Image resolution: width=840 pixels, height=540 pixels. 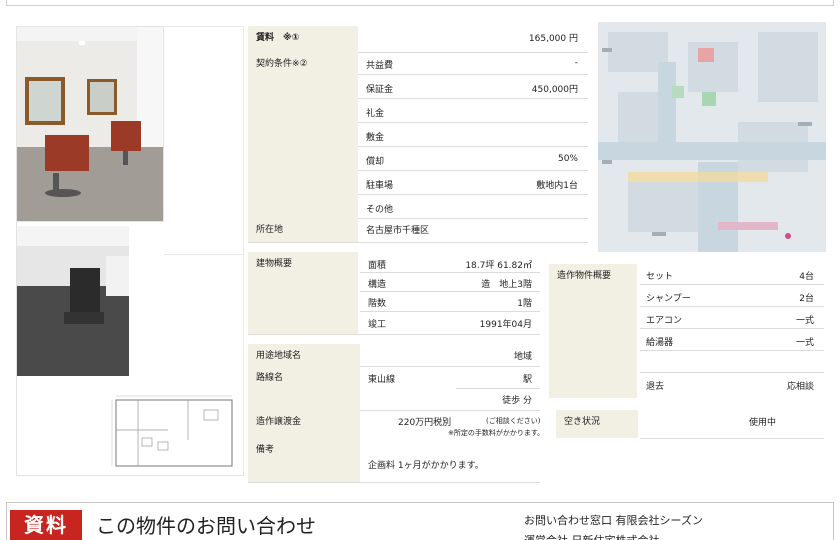 I want to click on route-line: 東山線, so click(x=382, y=380).